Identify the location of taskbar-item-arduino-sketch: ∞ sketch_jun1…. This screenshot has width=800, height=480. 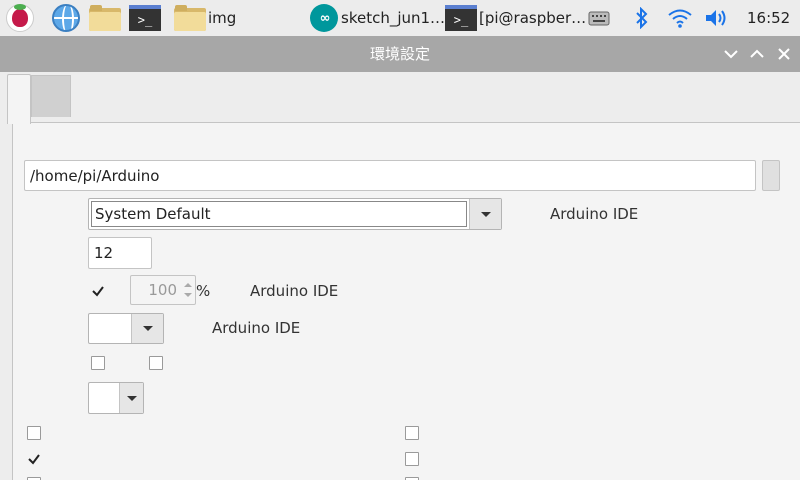
(377, 18).